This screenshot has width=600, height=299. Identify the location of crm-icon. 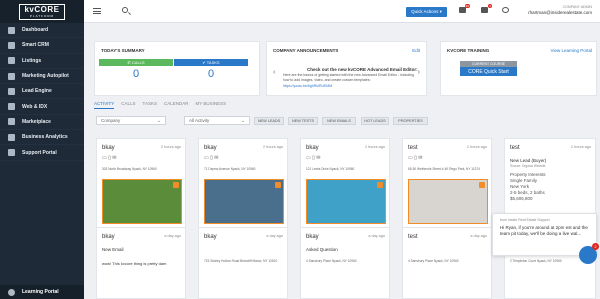
(11, 45).